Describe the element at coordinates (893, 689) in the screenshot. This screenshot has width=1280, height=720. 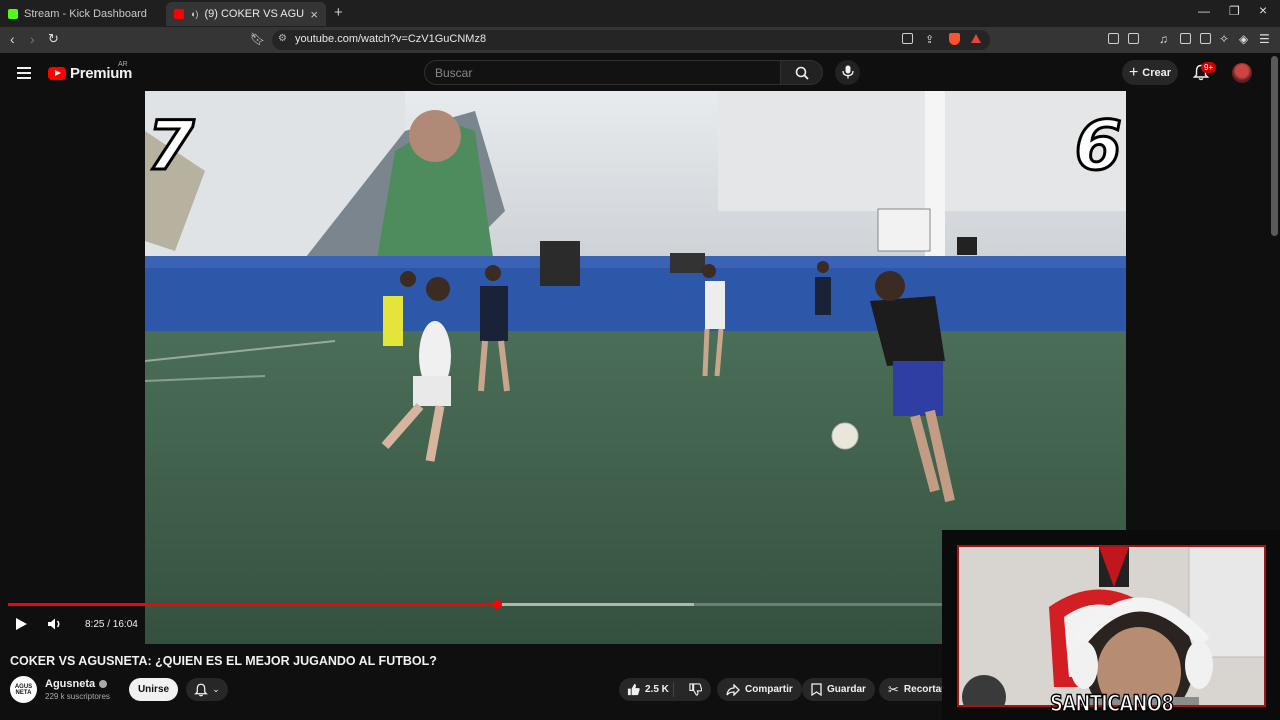
I see `scissors-icon: ✂︎` at that location.